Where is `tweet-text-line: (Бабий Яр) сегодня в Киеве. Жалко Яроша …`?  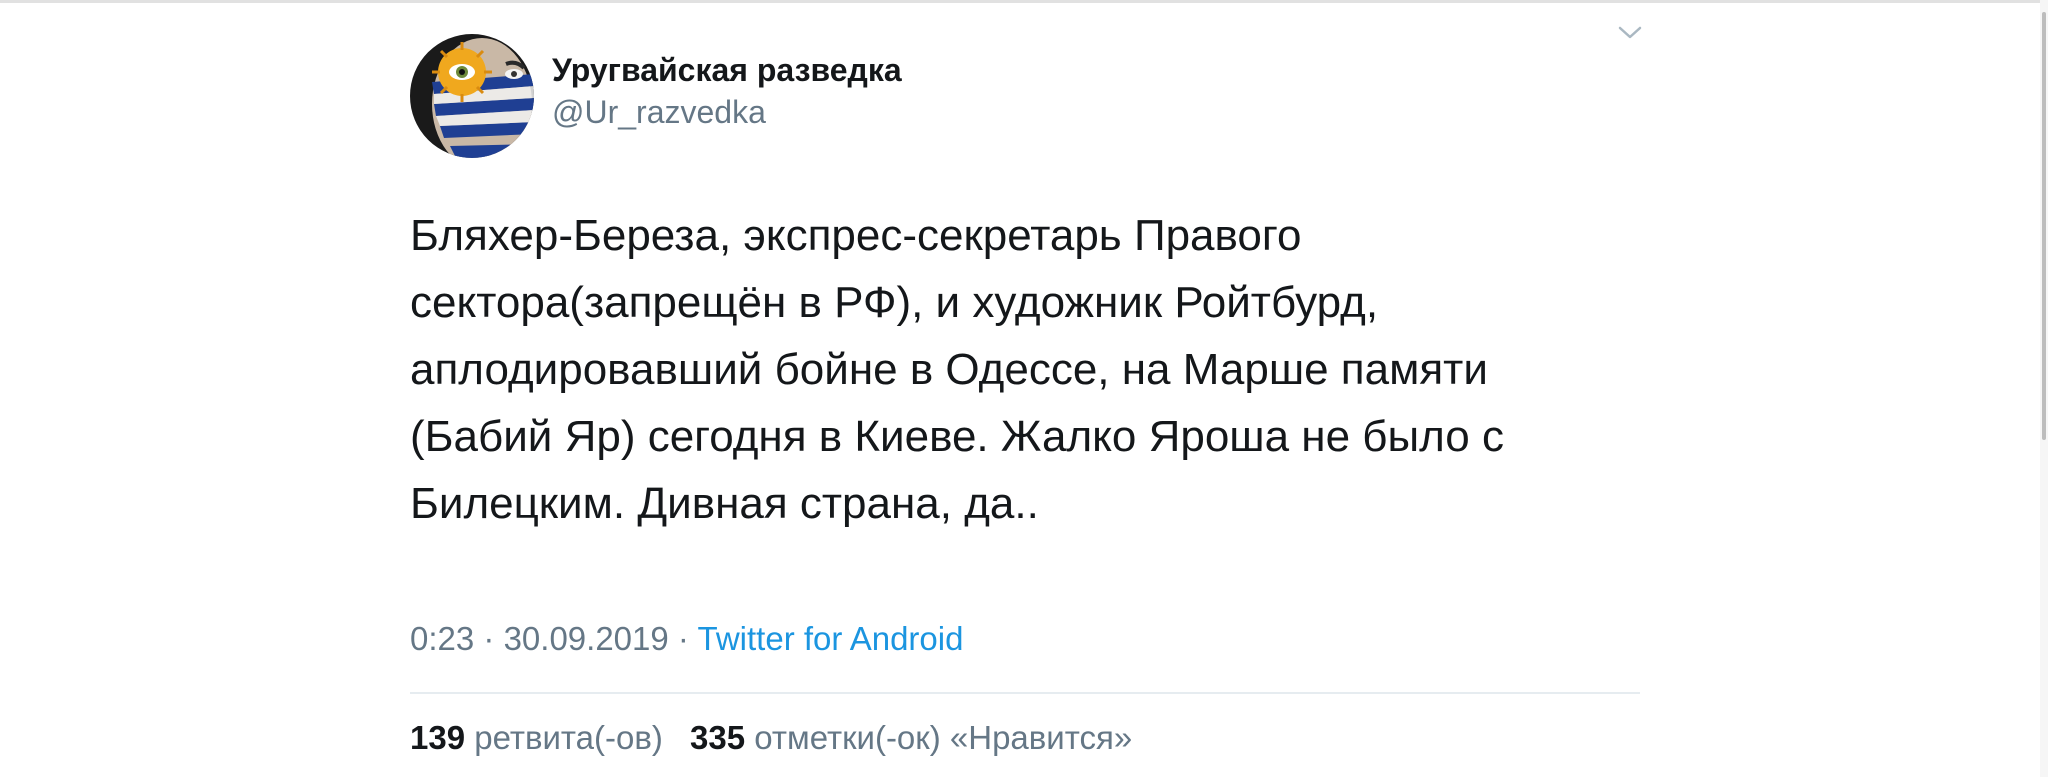 tweet-text-line: (Бабий Яр) сегодня в Киеве. Жалко Яроша … is located at coordinates (957, 436).